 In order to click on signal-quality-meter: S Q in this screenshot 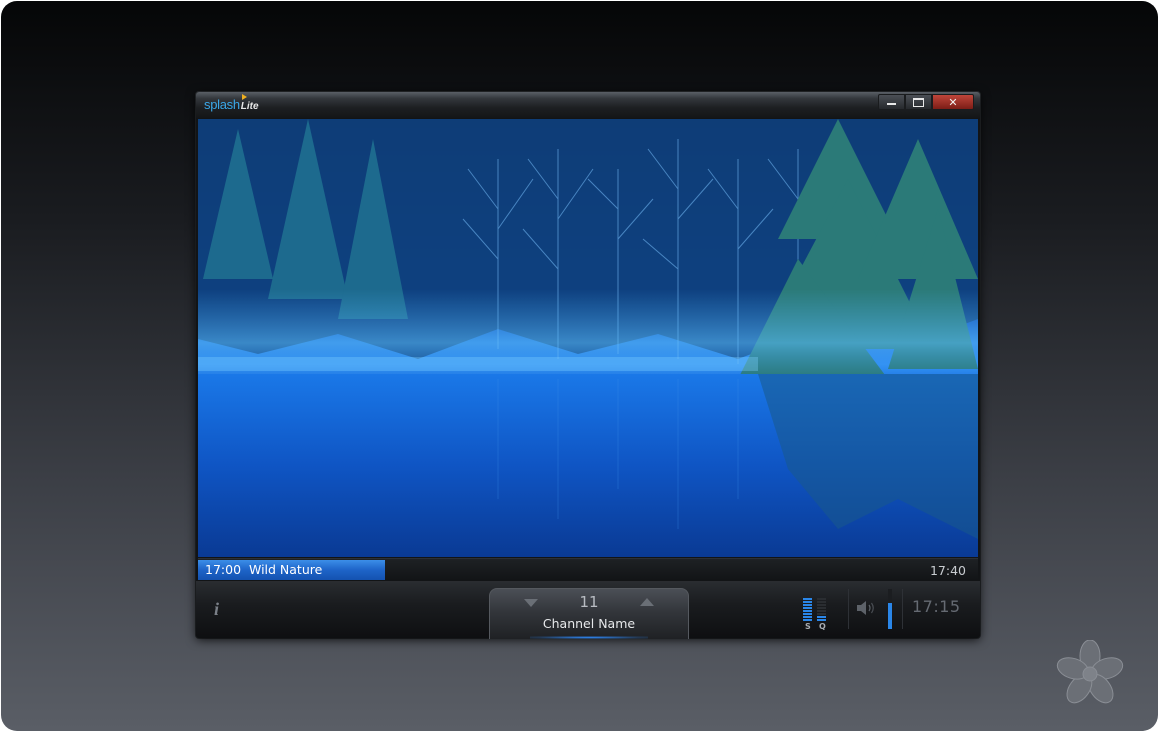, I will do `click(819, 611)`.